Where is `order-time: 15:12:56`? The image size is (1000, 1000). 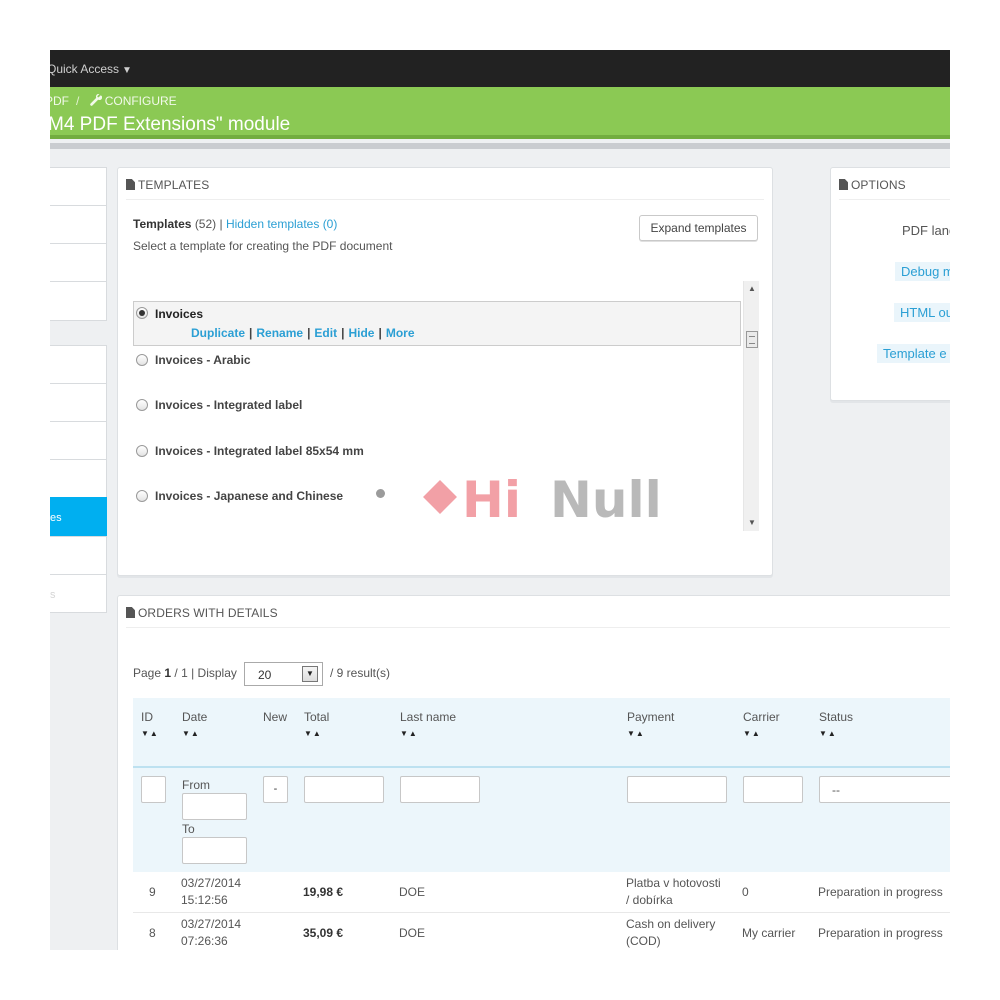
order-time: 15:12:56 is located at coordinates (204, 900).